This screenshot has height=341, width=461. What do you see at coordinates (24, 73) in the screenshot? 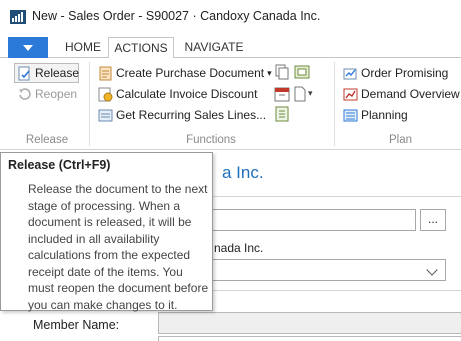
I see `release-document-icon` at bounding box center [24, 73].